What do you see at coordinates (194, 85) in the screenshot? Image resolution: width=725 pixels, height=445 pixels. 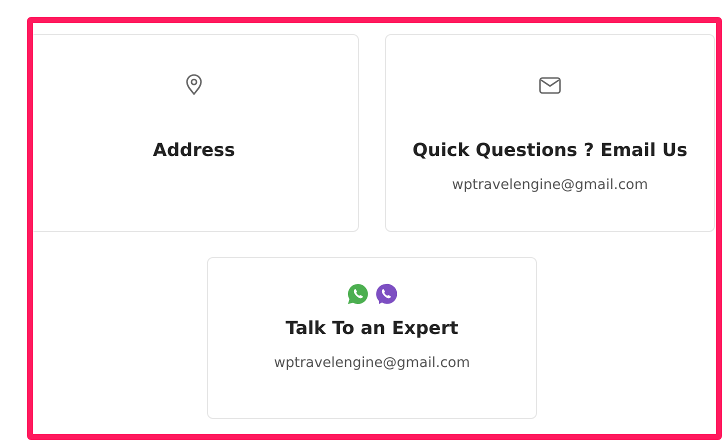 I see `location-pin-icon` at bounding box center [194, 85].